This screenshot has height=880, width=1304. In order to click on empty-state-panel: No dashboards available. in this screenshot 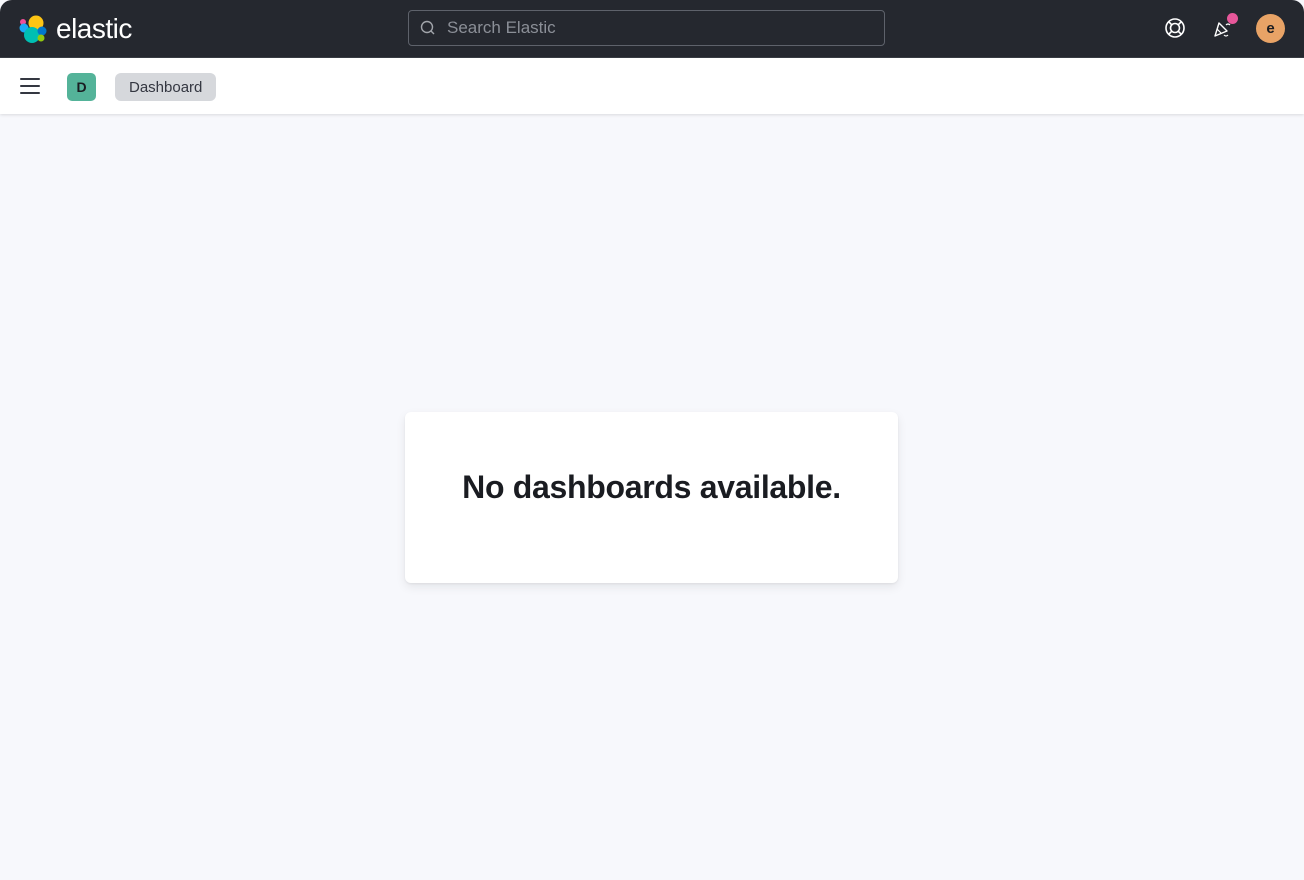, I will do `click(651, 497)`.